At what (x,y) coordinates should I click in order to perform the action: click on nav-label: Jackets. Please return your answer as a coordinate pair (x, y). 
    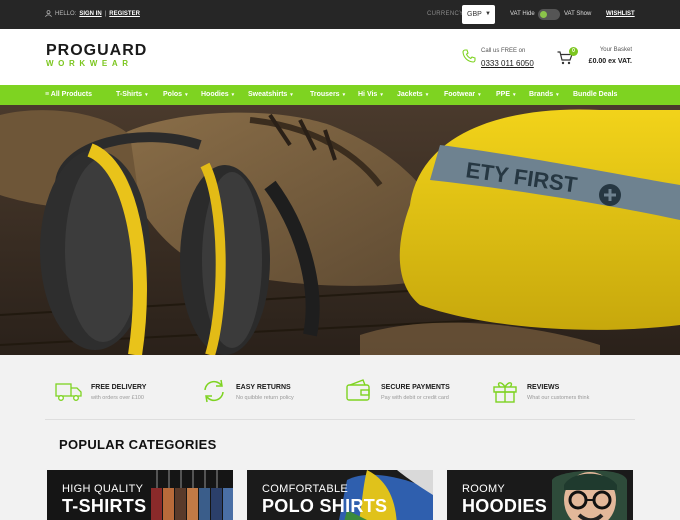
    Looking at the image, I should click on (410, 94).